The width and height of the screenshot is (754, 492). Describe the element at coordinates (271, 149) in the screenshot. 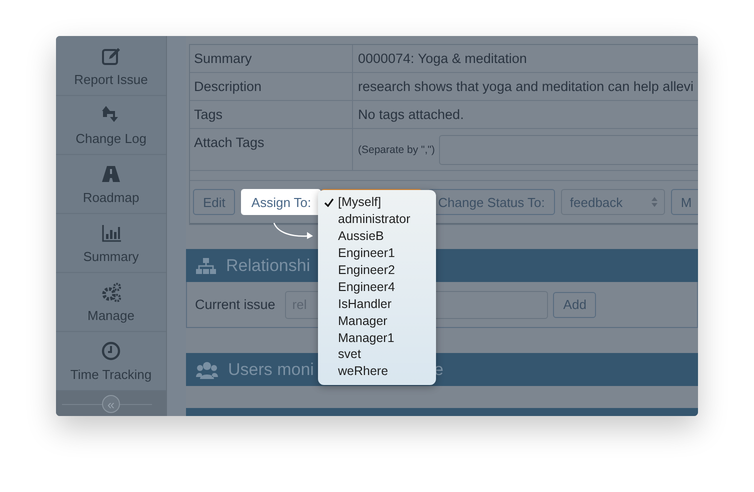

I see `table-cell: Attach Tags` at that location.